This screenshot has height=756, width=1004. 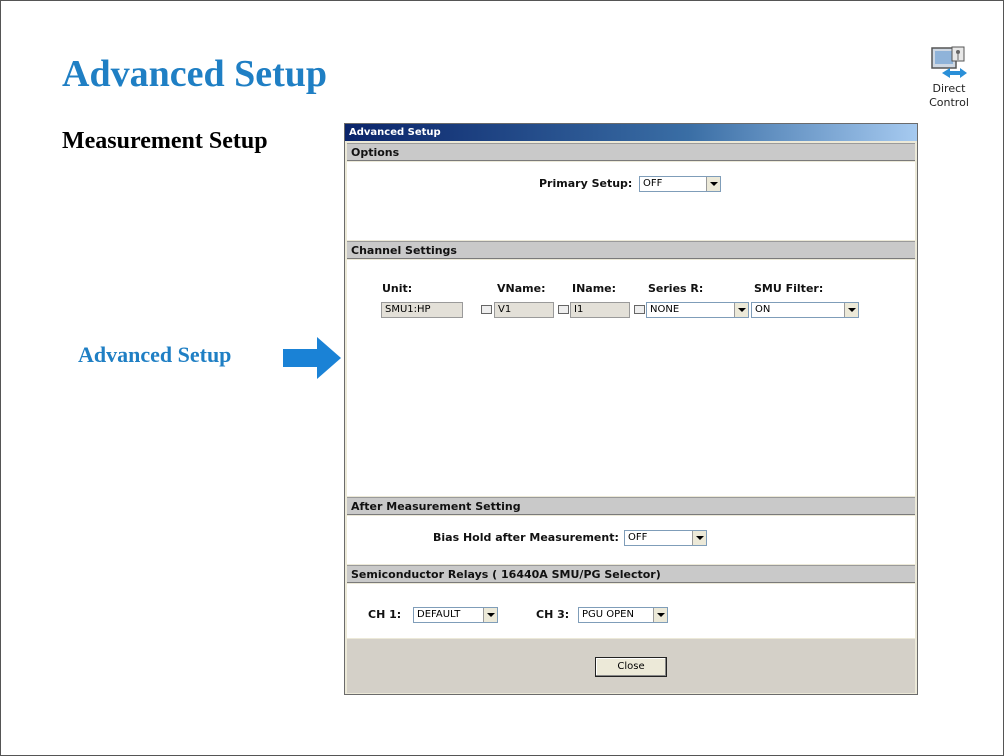 What do you see at coordinates (665, 538) in the screenshot?
I see `bias-hold-select: OFF` at bounding box center [665, 538].